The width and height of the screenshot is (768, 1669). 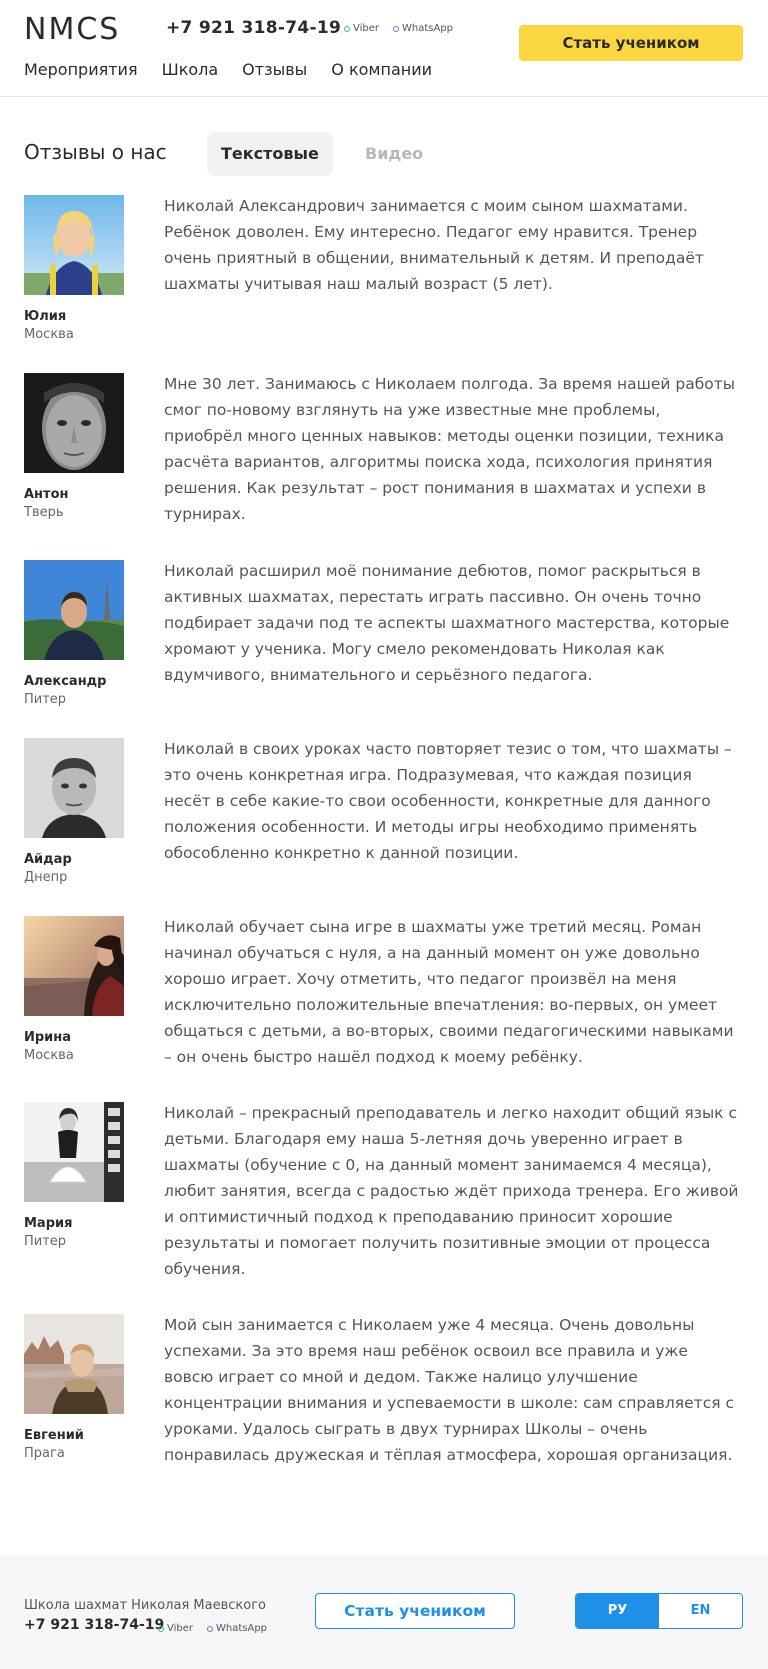 I want to click on whatsapp-link: WhatsApp, so click(x=423, y=28).